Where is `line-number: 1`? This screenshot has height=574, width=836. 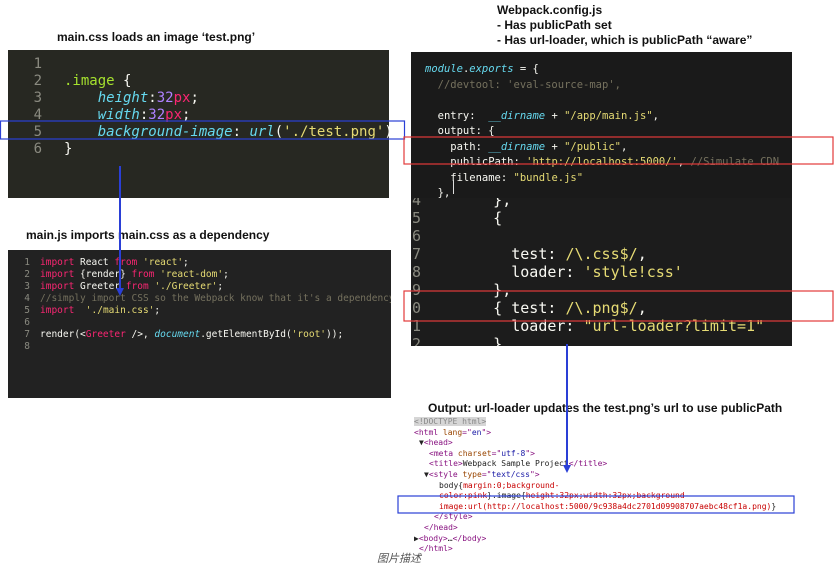 line-number: 1 is located at coordinates (416, 326).